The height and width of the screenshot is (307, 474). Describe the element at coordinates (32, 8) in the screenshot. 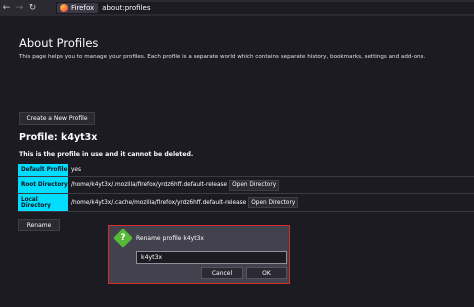

I see `reload-icon: ↻` at that location.